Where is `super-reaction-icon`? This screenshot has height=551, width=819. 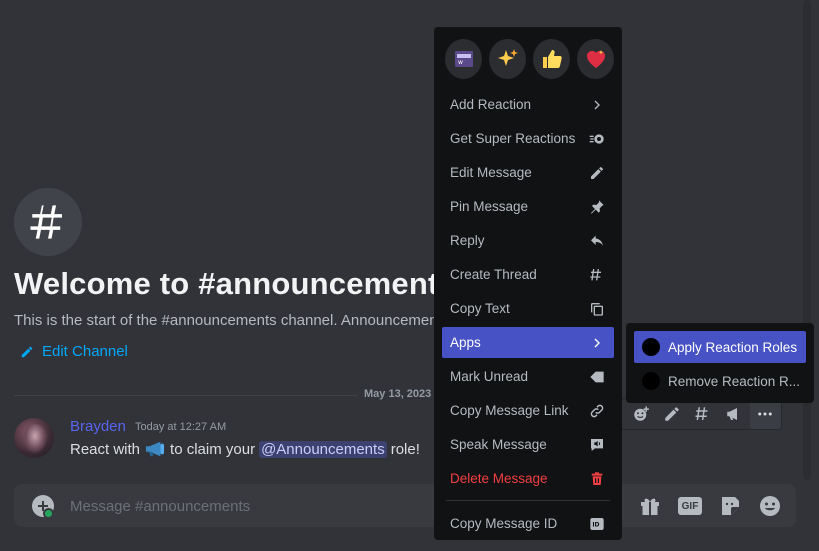
super-reaction-icon is located at coordinates (597, 139).